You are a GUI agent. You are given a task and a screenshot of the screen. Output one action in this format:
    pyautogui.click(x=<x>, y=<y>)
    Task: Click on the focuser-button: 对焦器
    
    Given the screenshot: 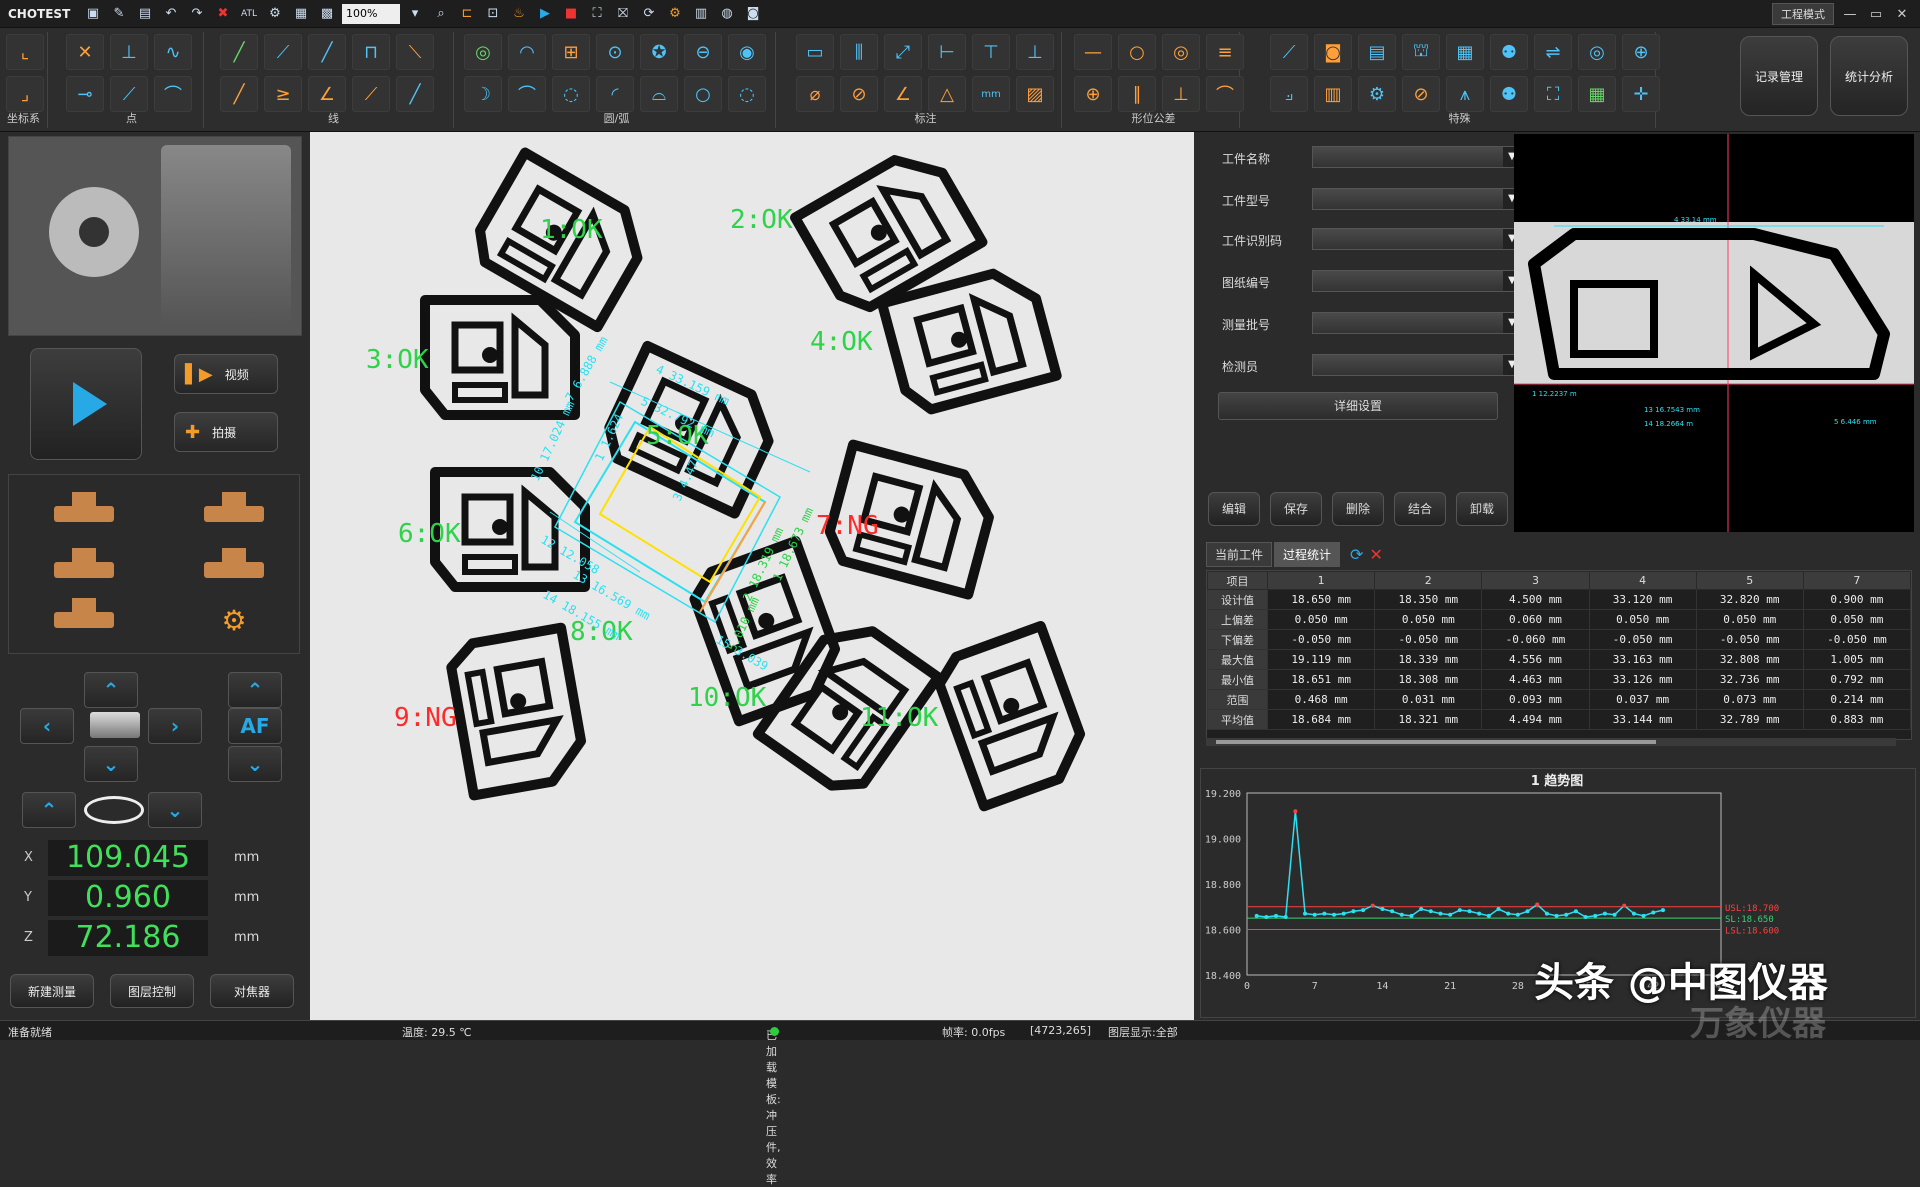 What is the action you would take?
    pyautogui.click(x=252, y=991)
    